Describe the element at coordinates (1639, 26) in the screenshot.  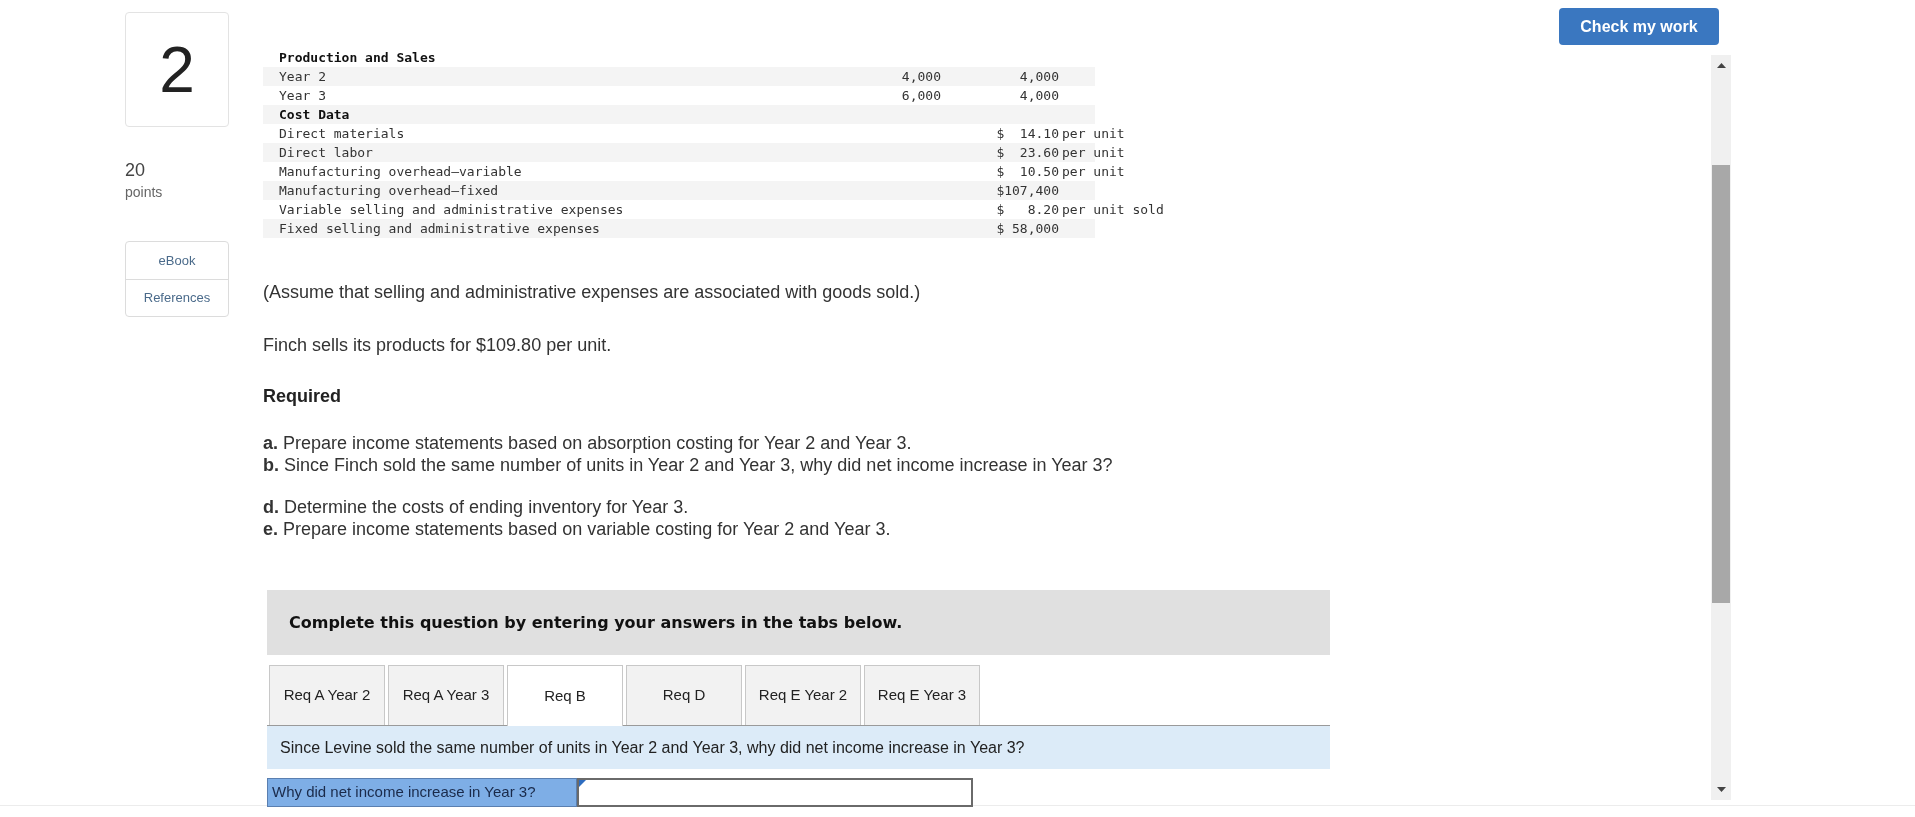
I see `check-my-work-button: Check my work` at that location.